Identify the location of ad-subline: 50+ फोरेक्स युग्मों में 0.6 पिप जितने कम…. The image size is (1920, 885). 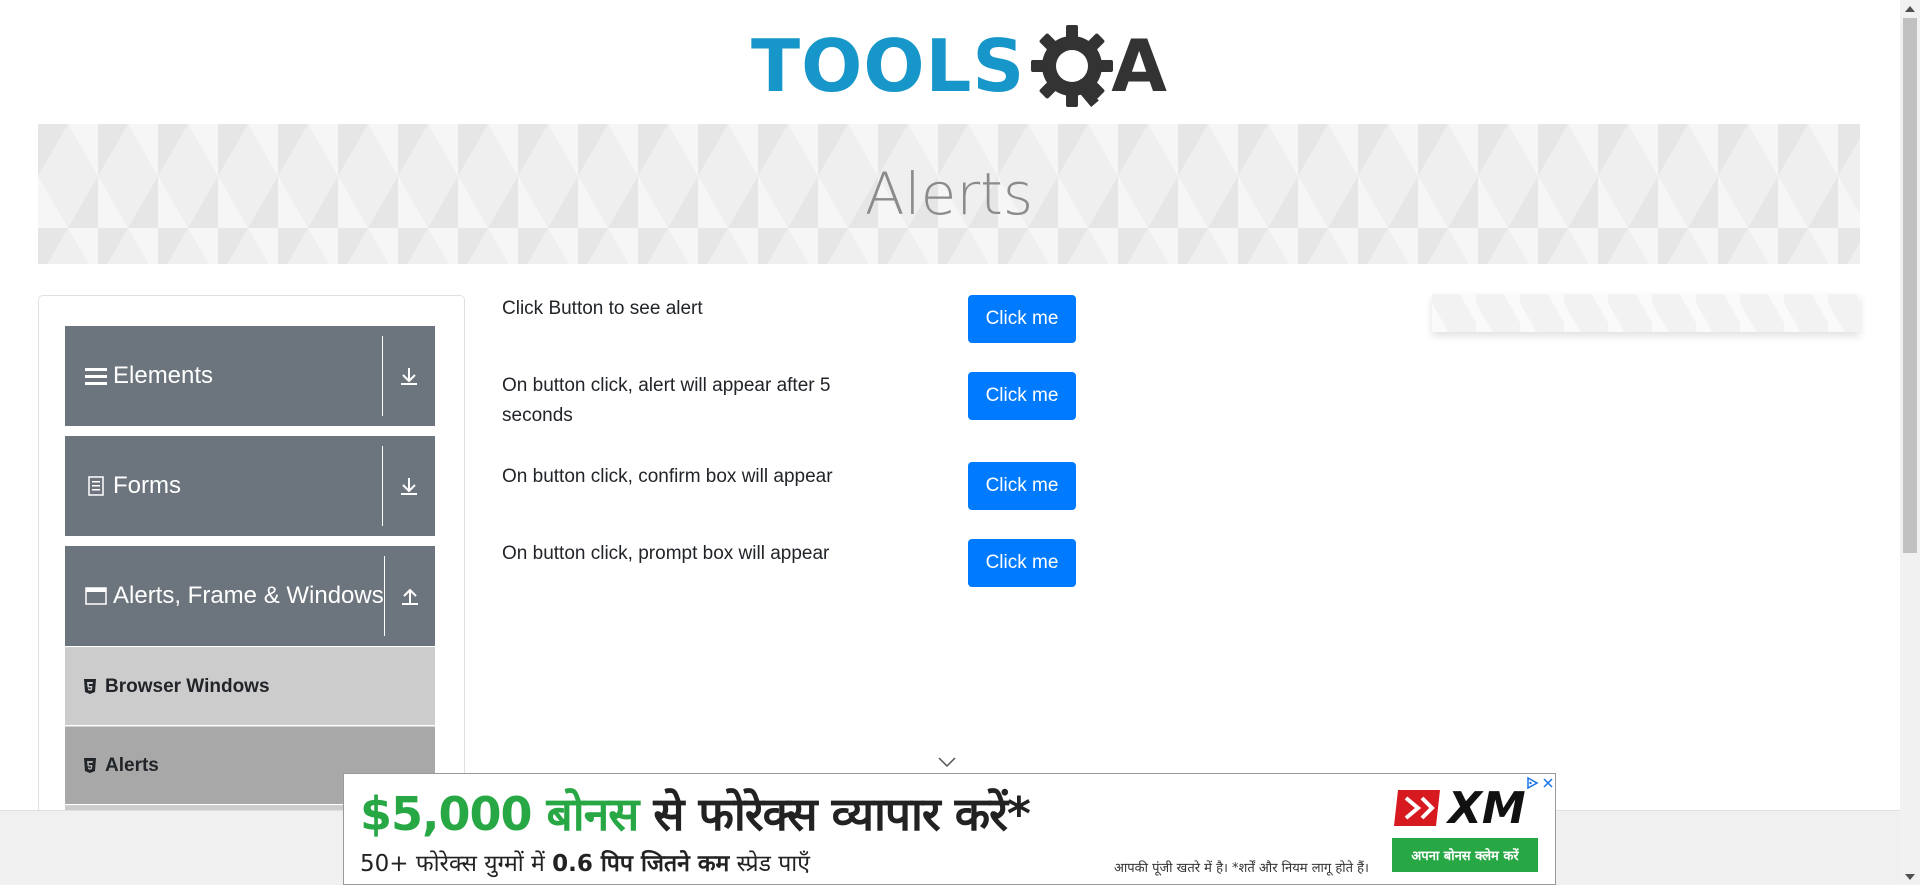
(585, 862).